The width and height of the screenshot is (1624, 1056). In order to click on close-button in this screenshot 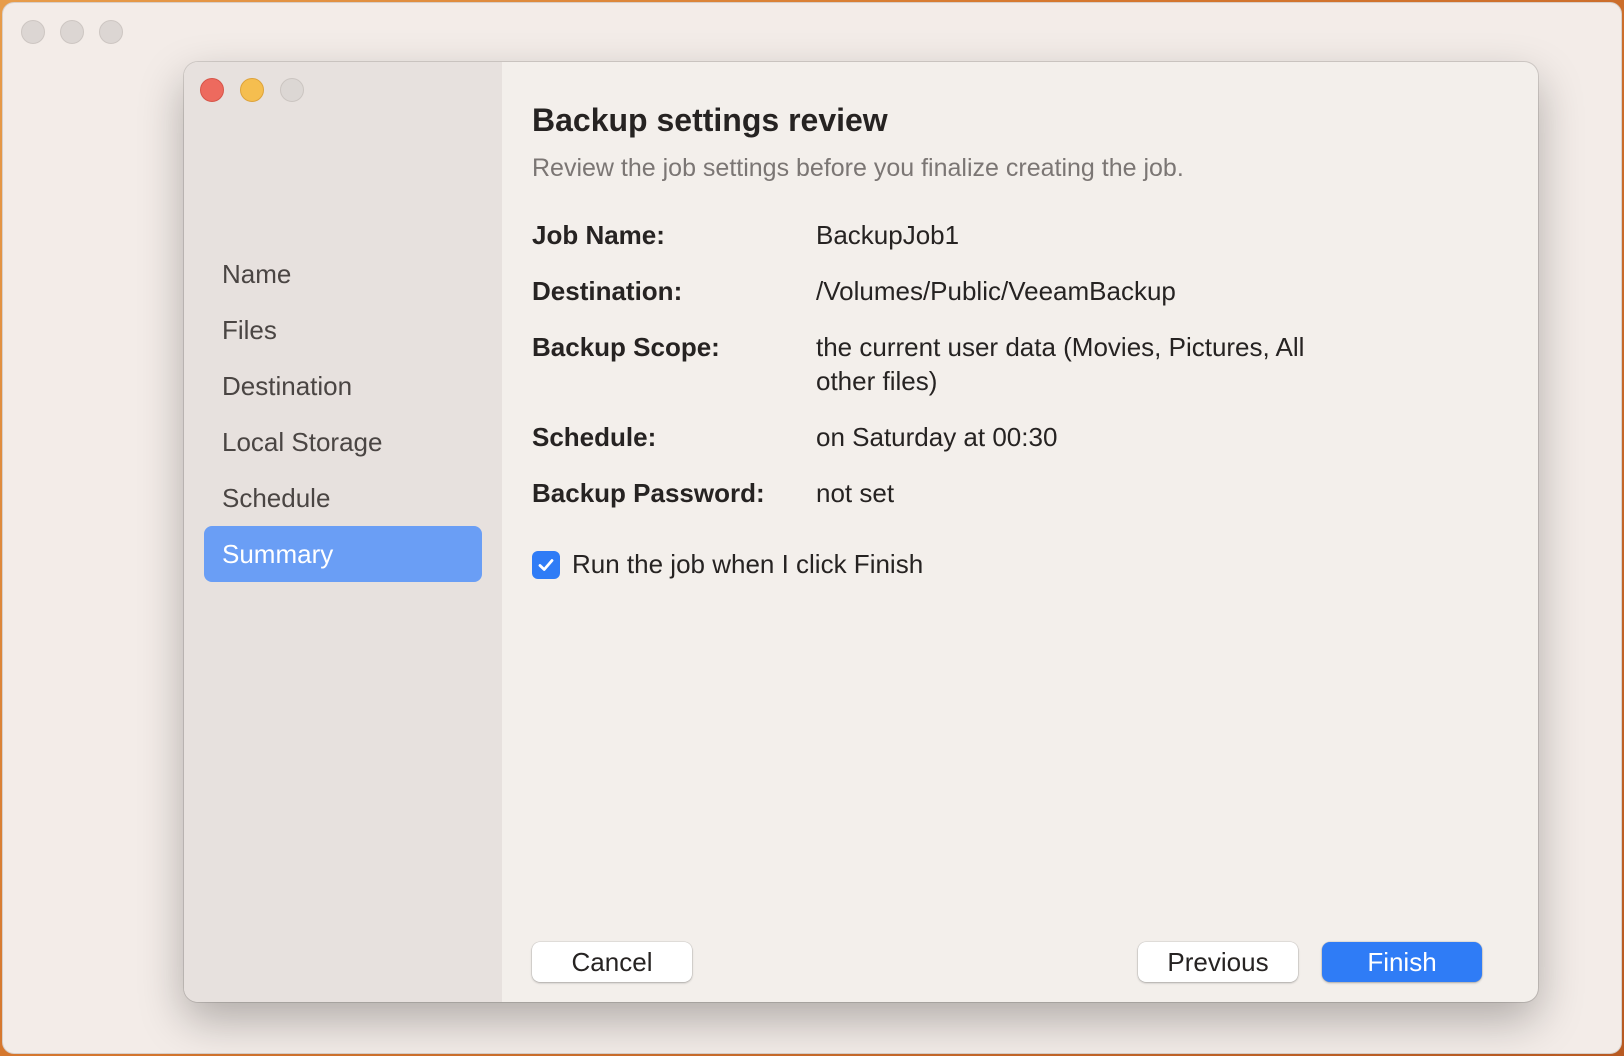, I will do `click(212, 90)`.